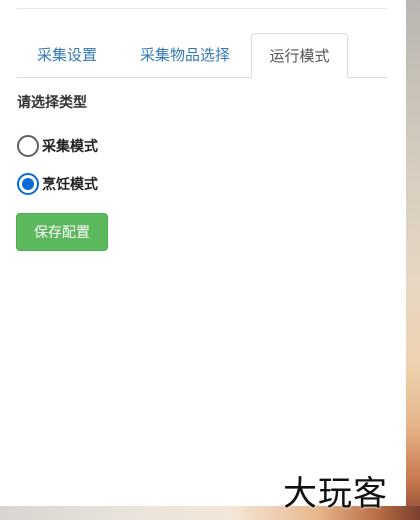 Image resolution: width=420 pixels, height=520 pixels. What do you see at coordinates (185, 55) in the screenshot?
I see `tab-item-selection: 采集物品选择` at bounding box center [185, 55].